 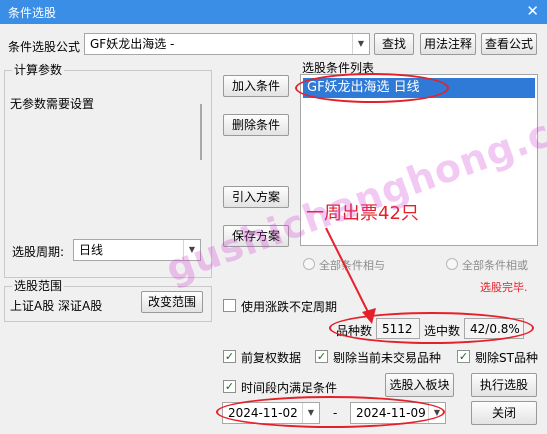 What do you see at coordinates (137, 250) in the screenshot?
I see `period-select: 日线 ▼` at bounding box center [137, 250].